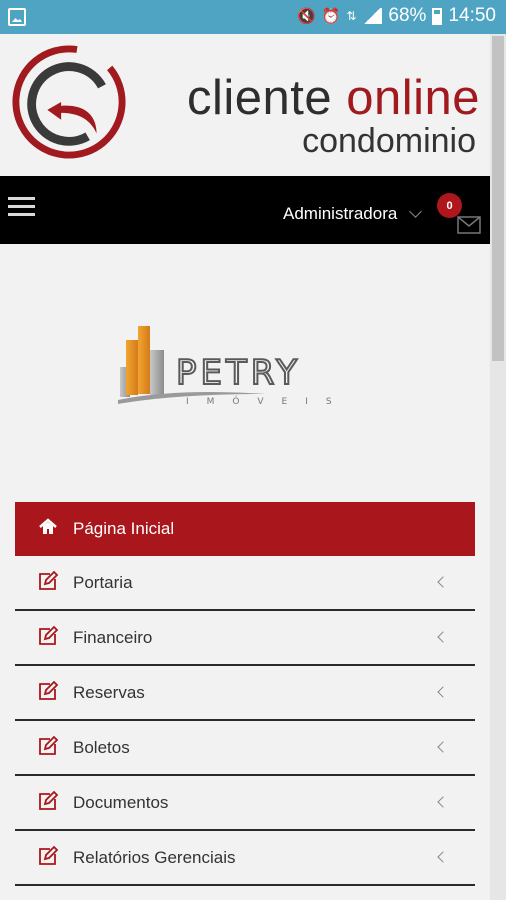 This screenshot has width=506, height=900. What do you see at coordinates (449, 205) in the screenshot?
I see `notification-badge: 0` at bounding box center [449, 205].